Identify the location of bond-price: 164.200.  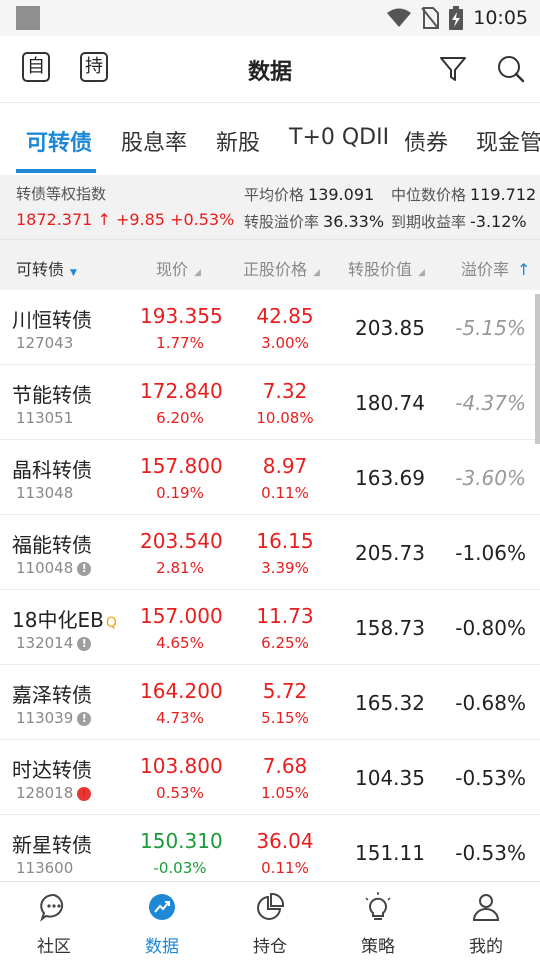
(181, 691).